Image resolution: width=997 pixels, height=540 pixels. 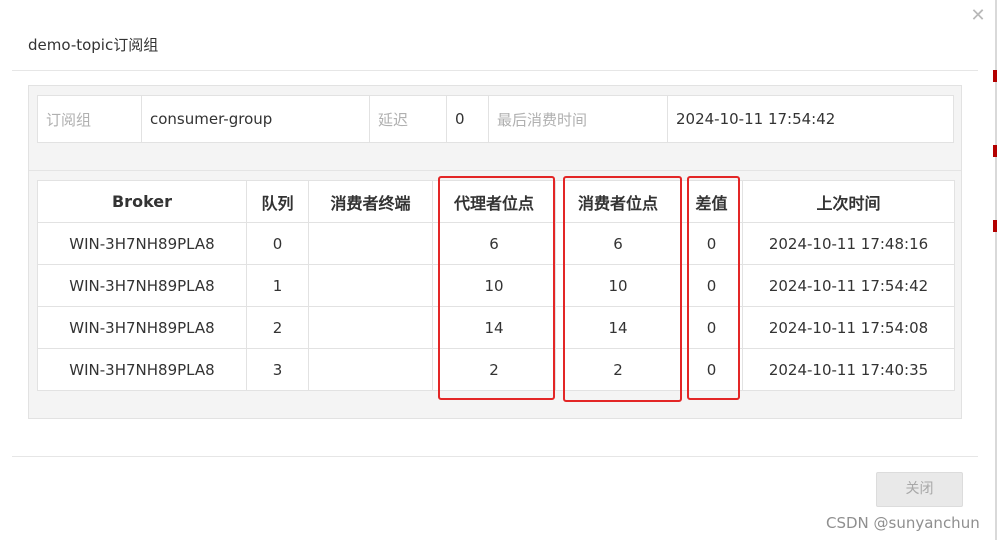 I want to click on delay-value: 0, so click(x=467, y=119).